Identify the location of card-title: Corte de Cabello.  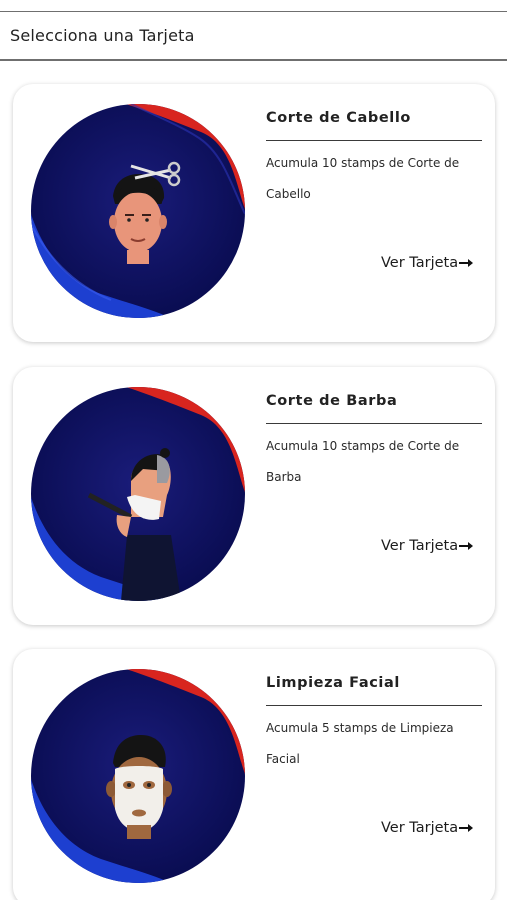
(338, 118).